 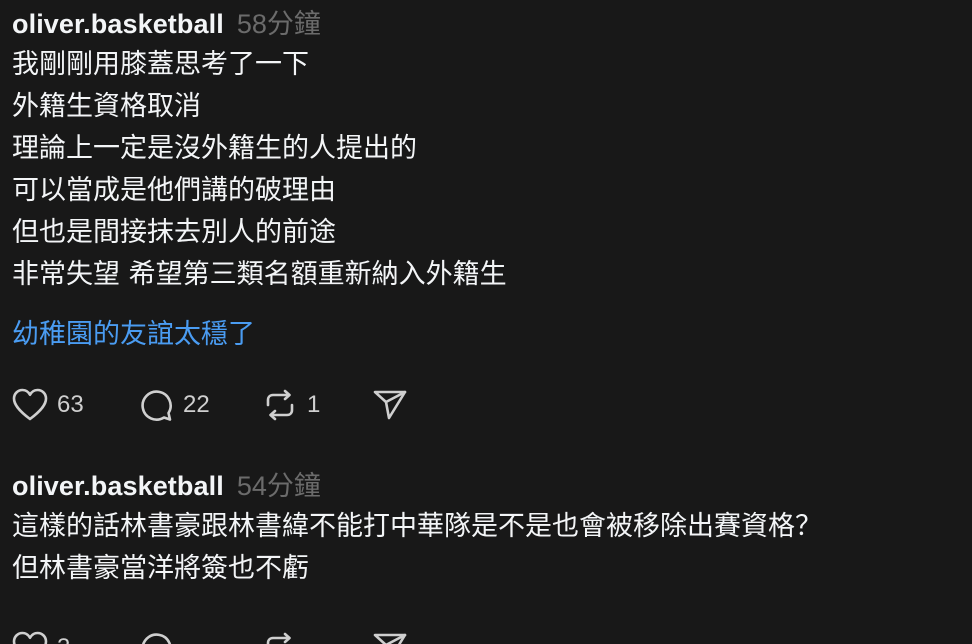 I want to click on post-actions: 3, so click(x=492, y=636).